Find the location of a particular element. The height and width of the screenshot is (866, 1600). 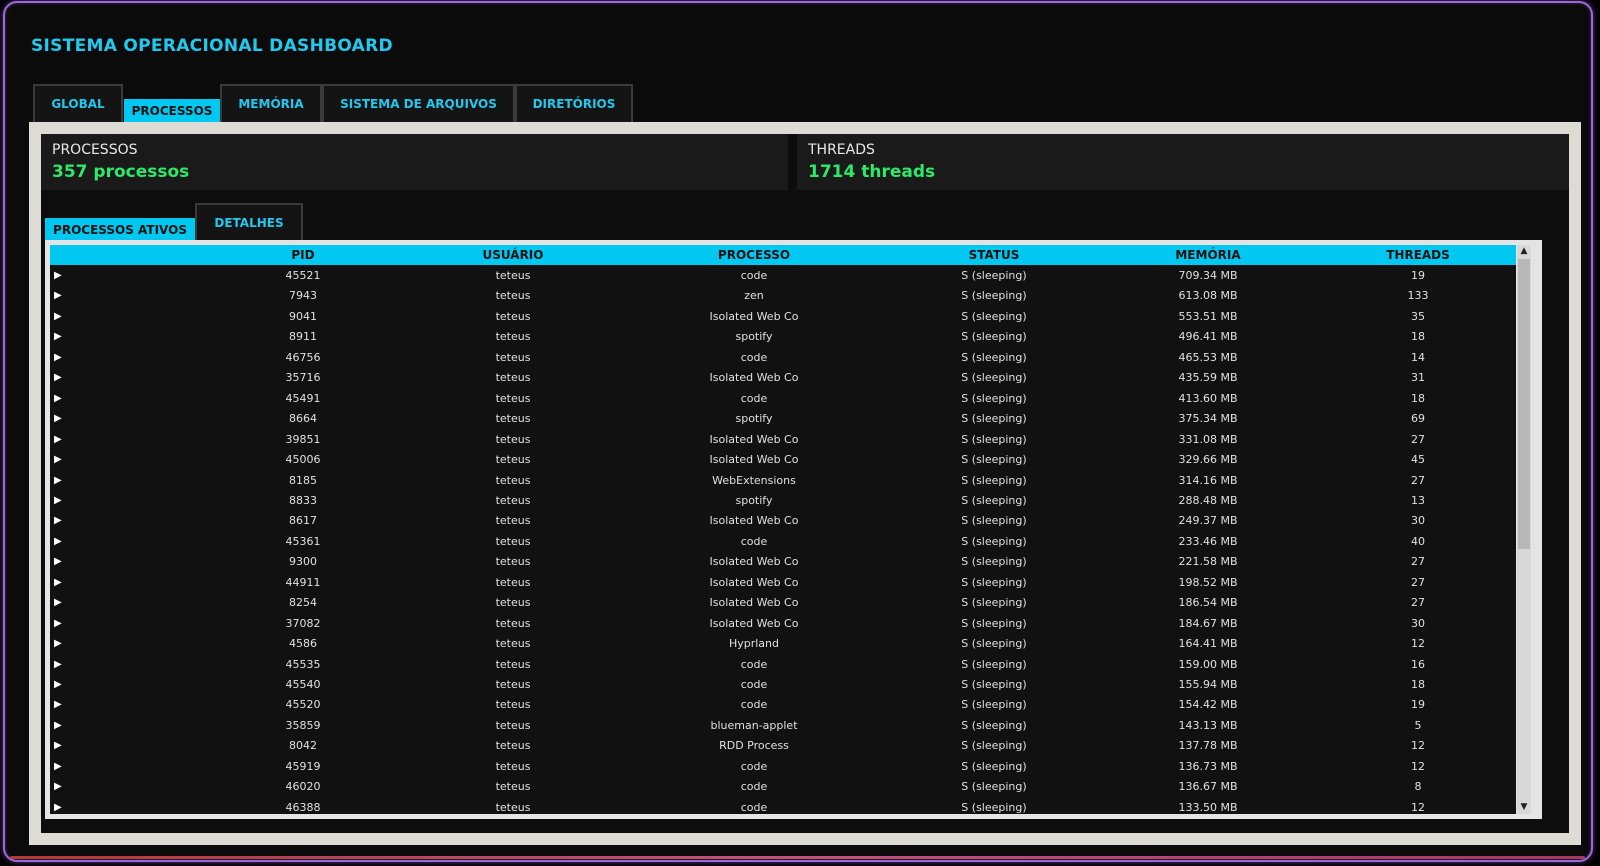

processes-stat-label: PROCESSOS is located at coordinates (95, 150).